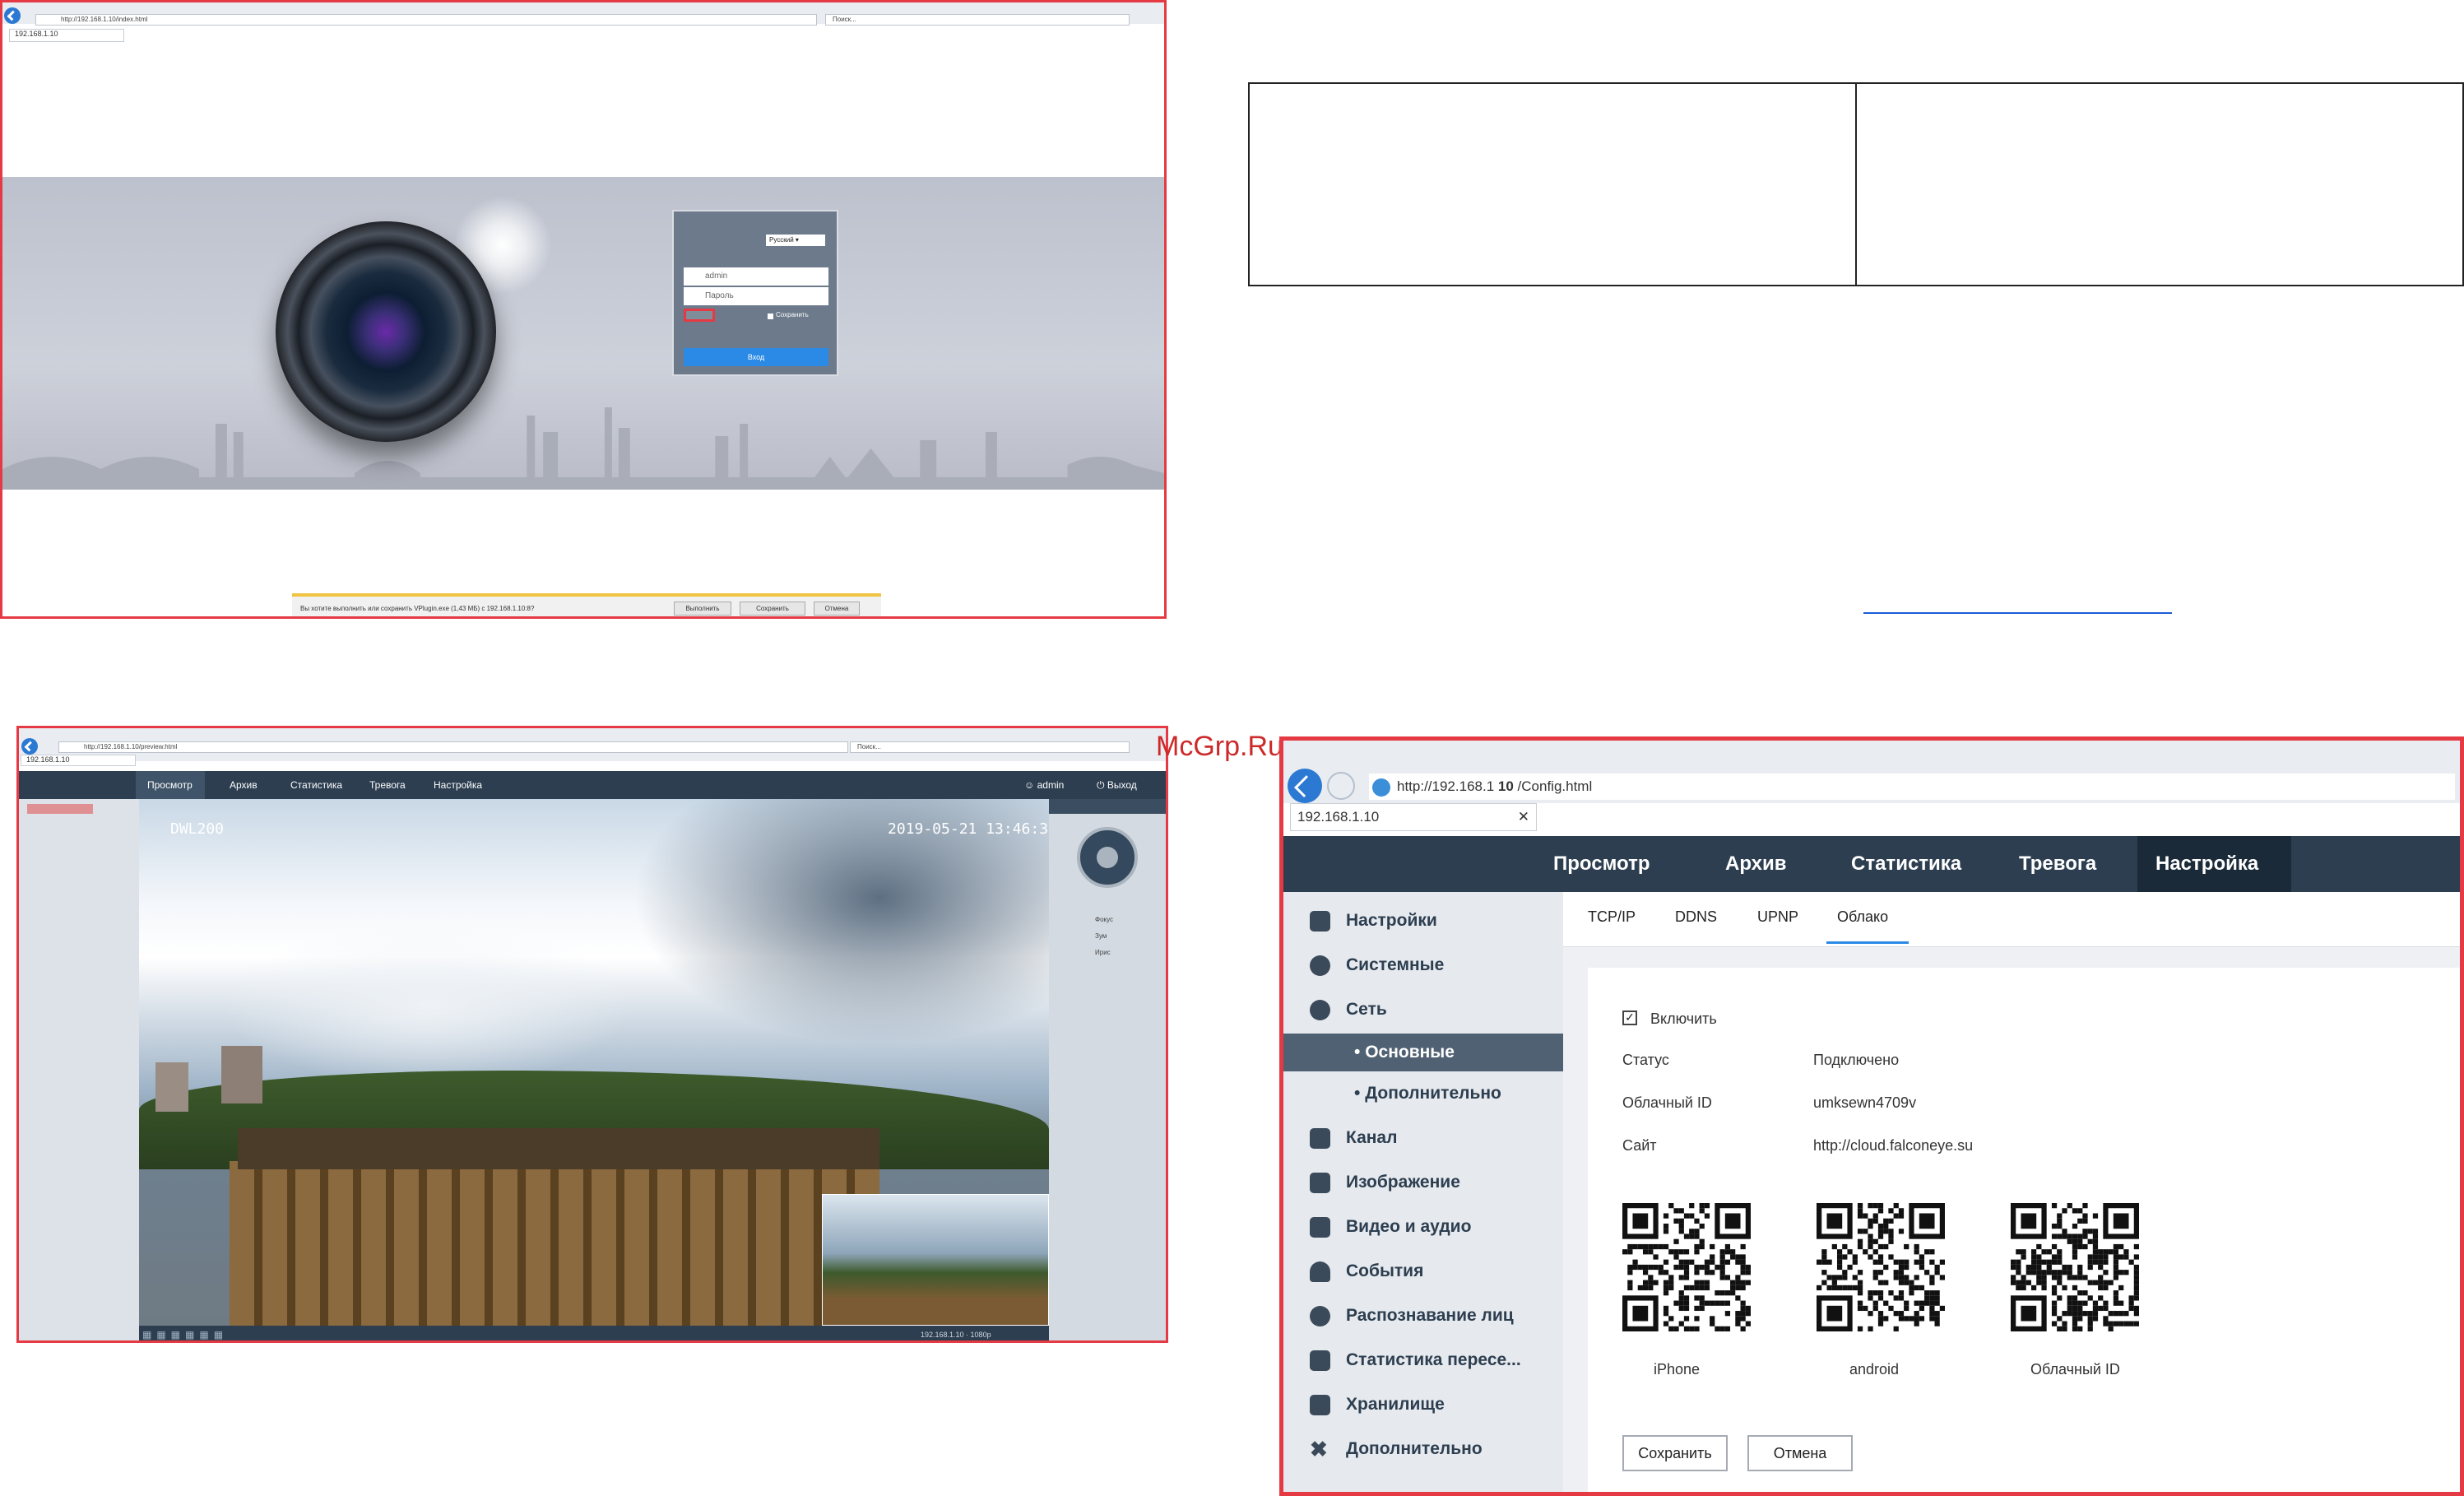 This screenshot has height=1496, width=2464. Describe the element at coordinates (756, 296) in the screenshot. I see `password-field: Пароль` at that location.